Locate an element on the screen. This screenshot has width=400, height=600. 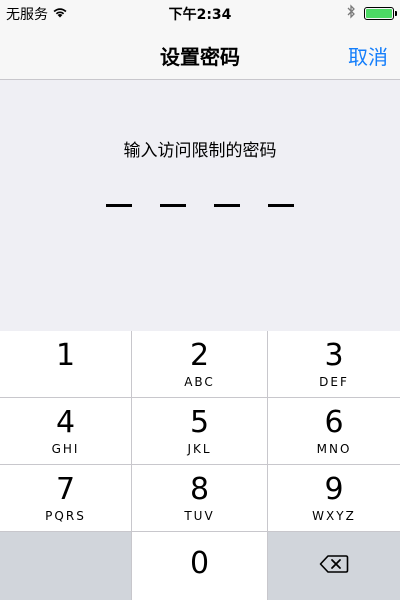
key-3: 3 DEF is located at coordinates (334, 364).